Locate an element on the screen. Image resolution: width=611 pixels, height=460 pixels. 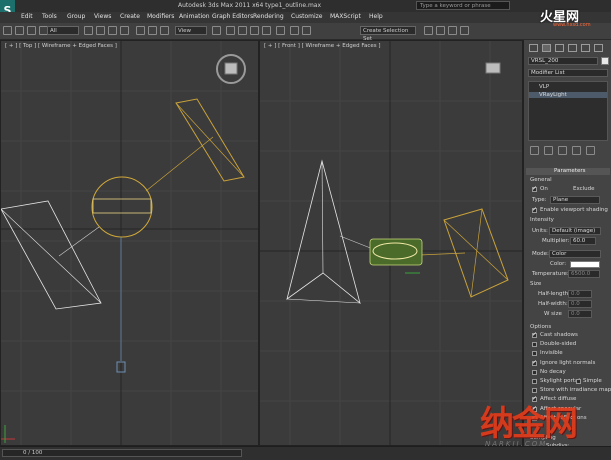
enable-viewport-shading-checkbox is located at coordinates (534, 209).